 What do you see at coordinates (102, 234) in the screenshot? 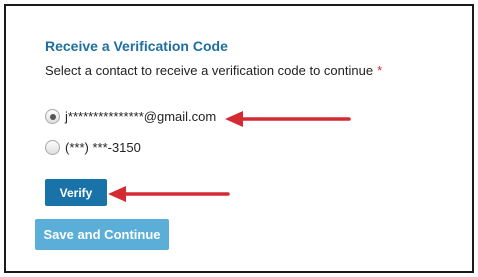
I see `save-and-continue-button: Save and Continue` at bounding box center [102, 234].